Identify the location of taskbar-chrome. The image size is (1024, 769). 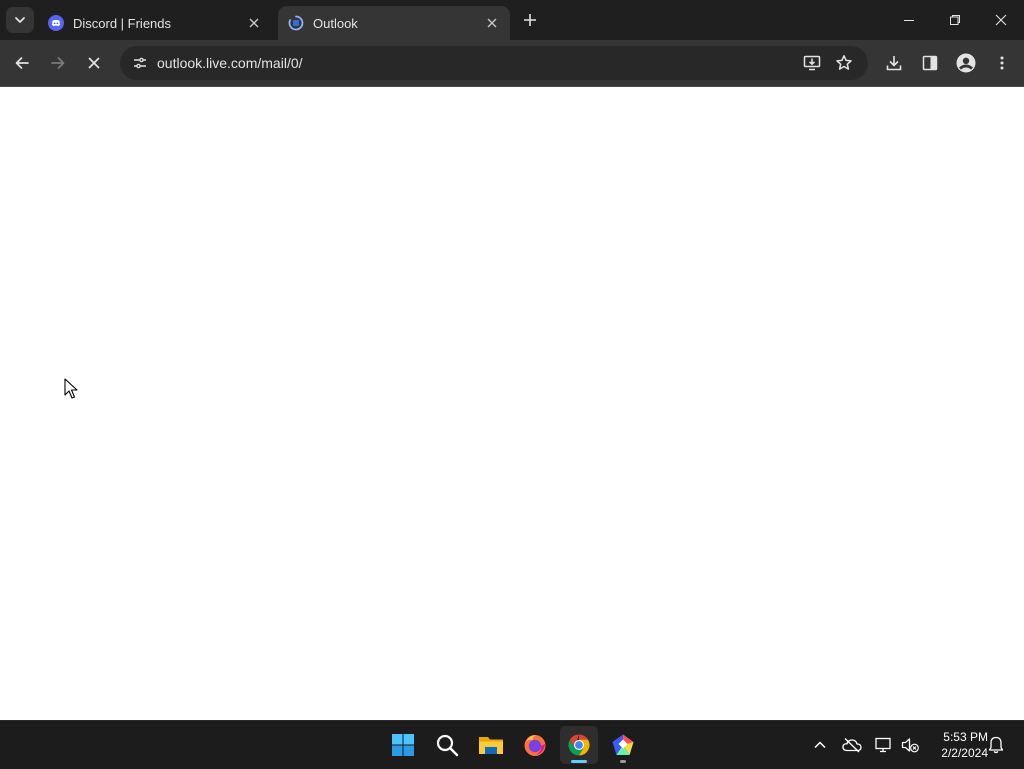
(579, 745).